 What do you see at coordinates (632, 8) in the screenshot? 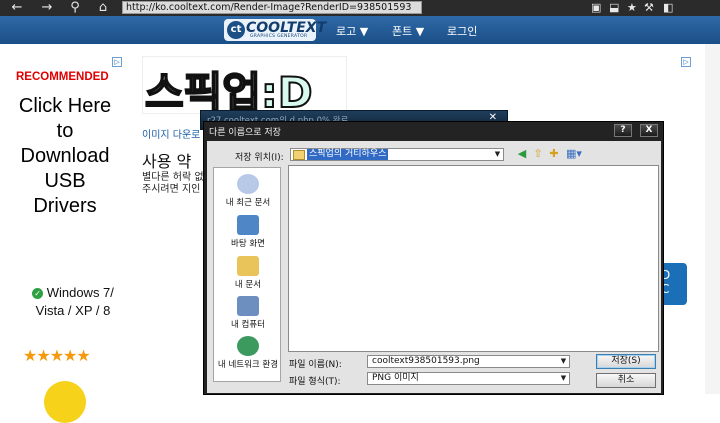
I see `star-icon: ★` at bounding box center [632, 8].